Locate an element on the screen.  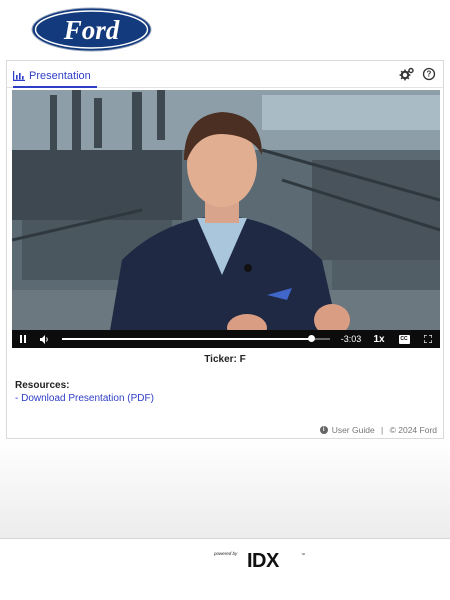
volume-icon is located at coordinates (44, 339).